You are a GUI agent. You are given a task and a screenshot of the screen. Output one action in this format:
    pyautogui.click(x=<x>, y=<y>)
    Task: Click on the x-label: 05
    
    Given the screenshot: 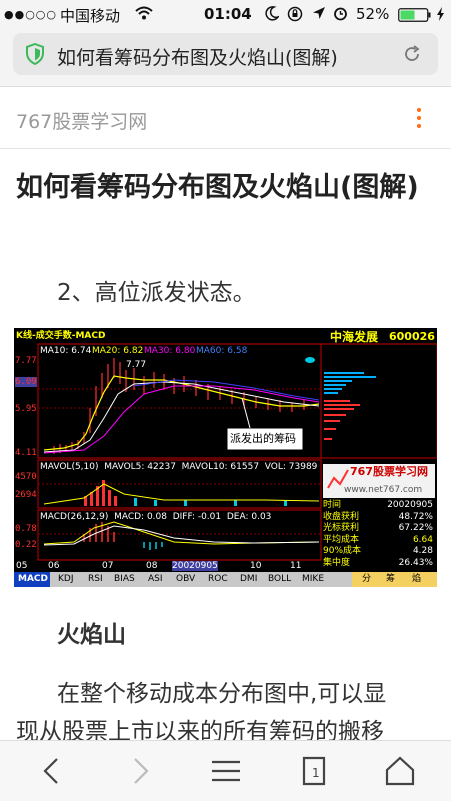 What is the action you would take?
    pyautogui.click(x=22, y=566)
    